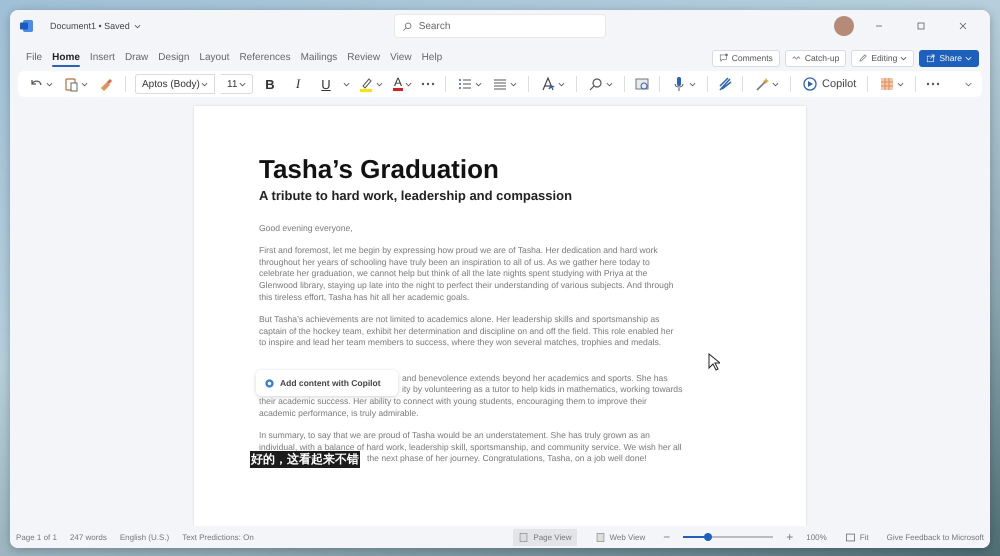  Describe the element at coordinates (416, 195) in the screenshot. I see `document-subtitle: A tribute to hard work, leadership and compassion` at that location.